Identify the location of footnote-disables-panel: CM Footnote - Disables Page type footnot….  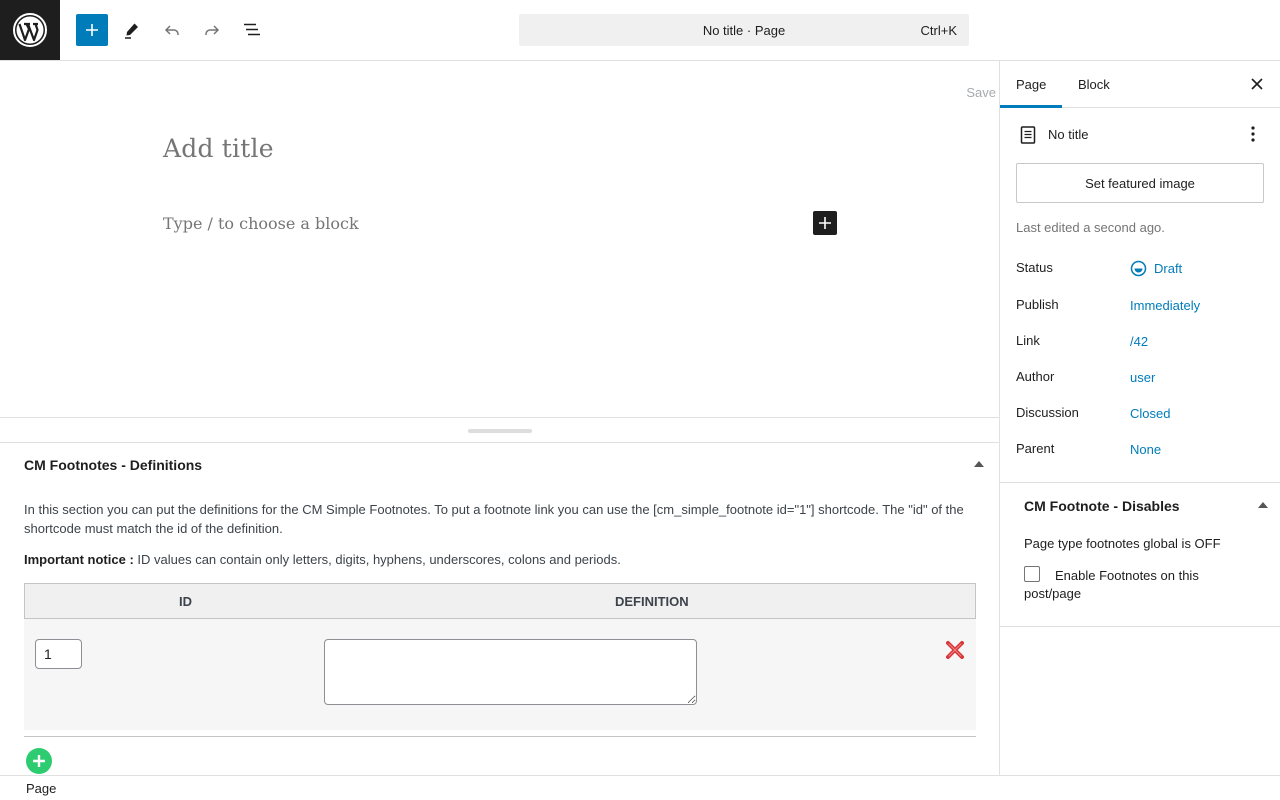
(1140, 554).